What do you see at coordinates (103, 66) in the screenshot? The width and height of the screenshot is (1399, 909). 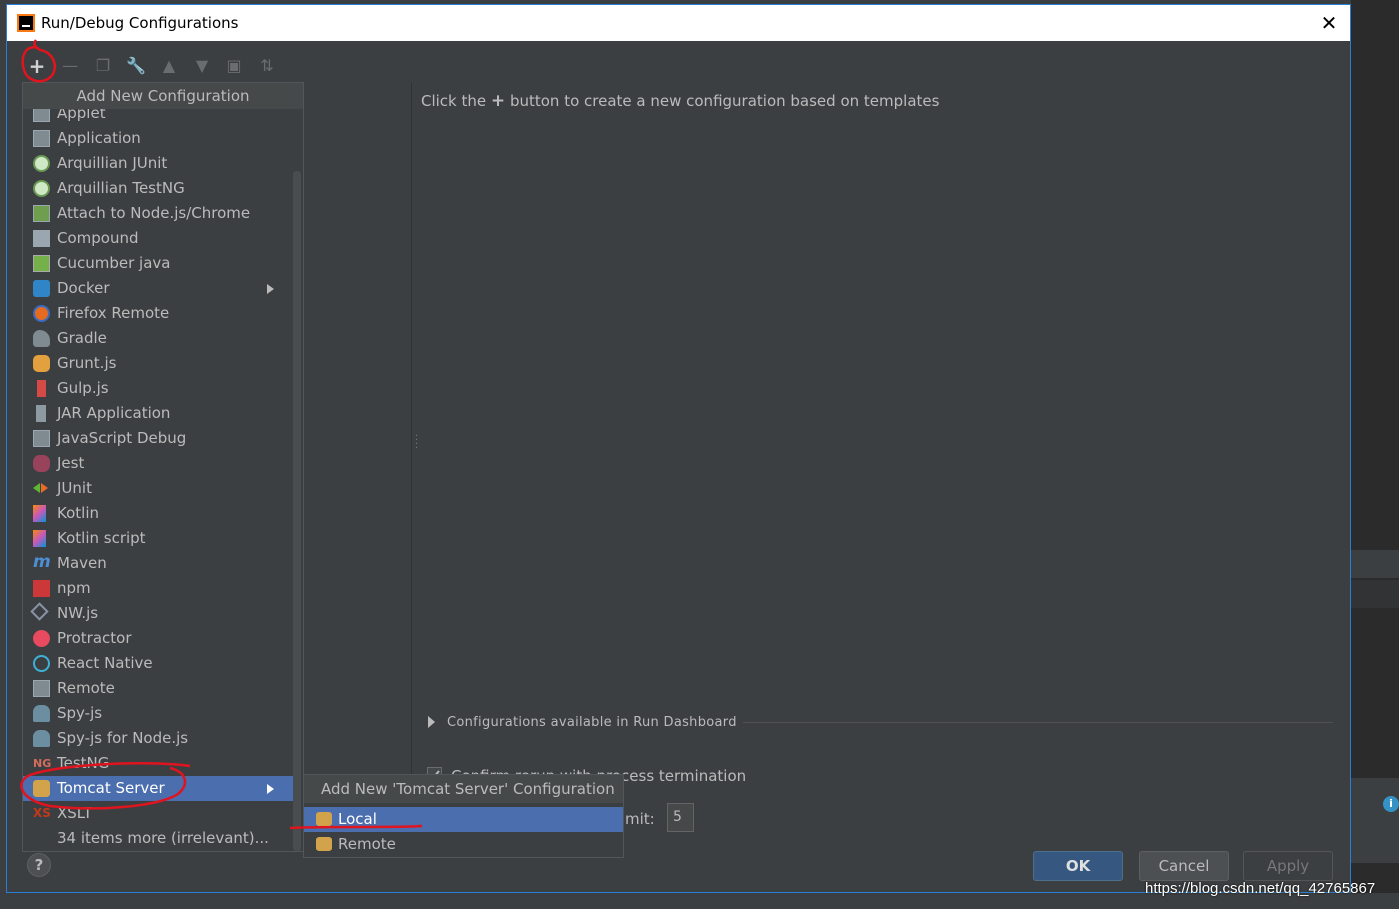 I see `copy-icon: ❐` at bounding box center [103, 66].